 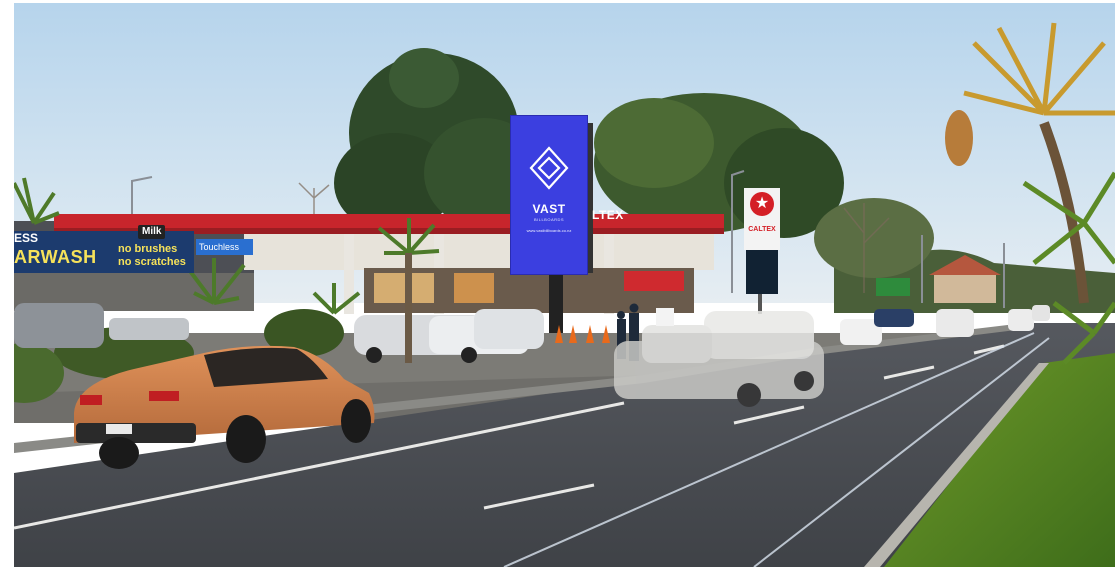 What do you see at coordinates (719, 359) in the screenshot?
I see `moving-car-blur` at bounding box center [719, 359].